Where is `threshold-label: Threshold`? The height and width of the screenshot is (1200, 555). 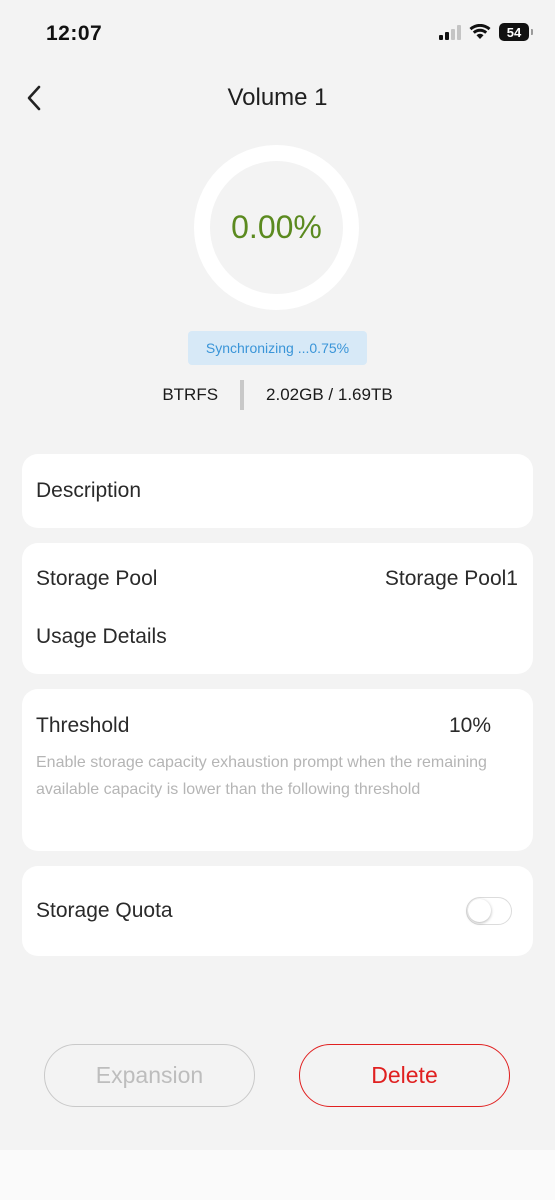
threshold-label: Threshold is located at coordinates (83, 725).